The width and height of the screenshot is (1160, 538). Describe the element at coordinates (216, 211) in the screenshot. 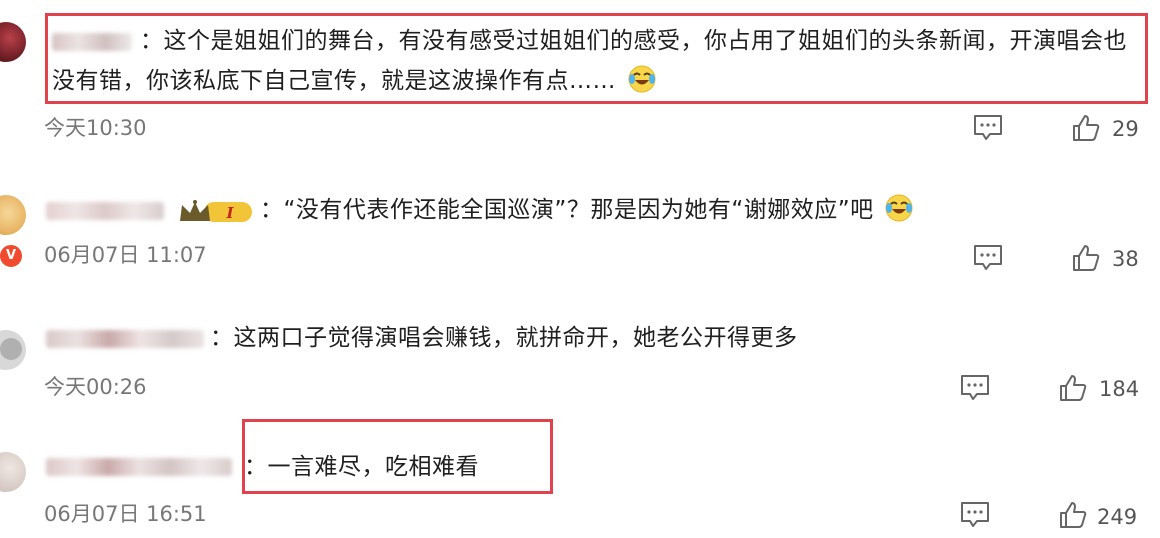

I see `crown-badge-icon: I` at that location.